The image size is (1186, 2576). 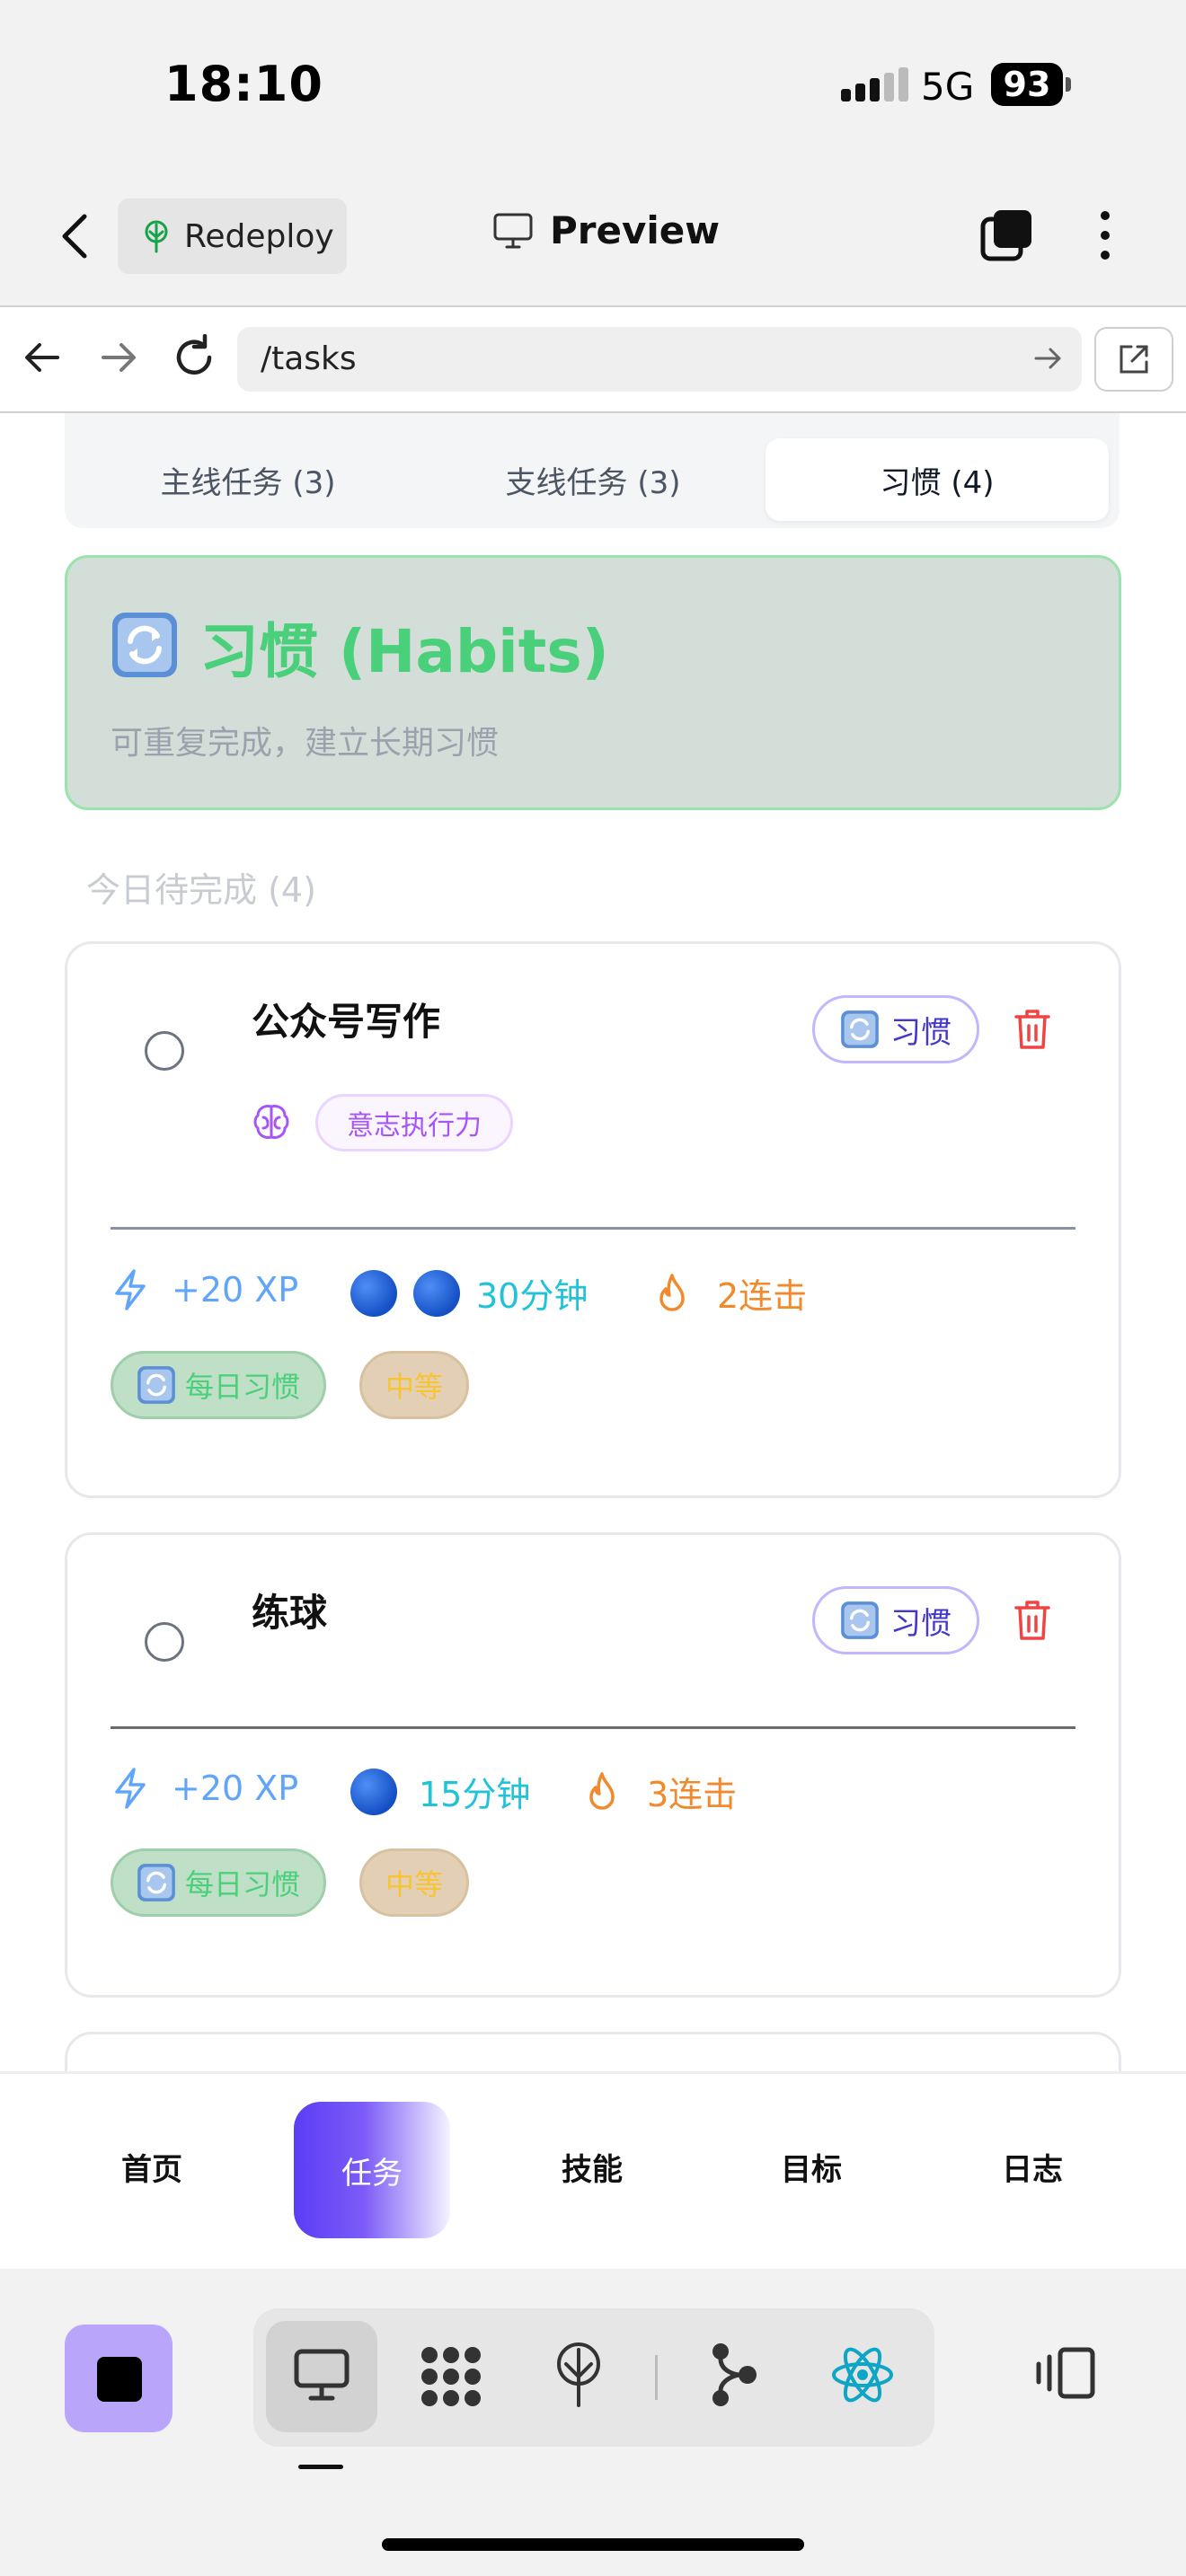 I want to click on nav-item-home: 首页, so click(x=151, y=2167).